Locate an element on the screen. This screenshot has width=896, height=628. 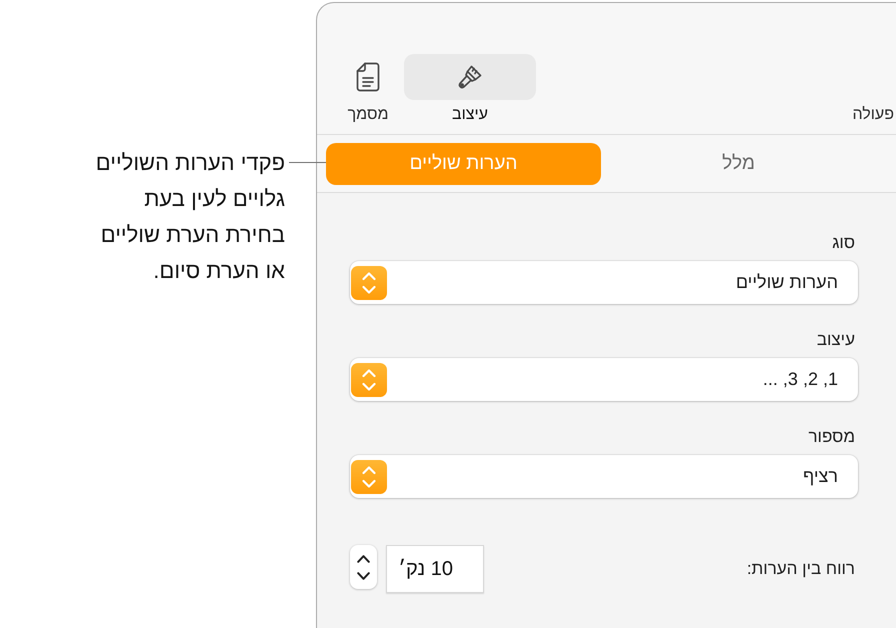
field-label: עיצוב is located at coordinates (835, 340).